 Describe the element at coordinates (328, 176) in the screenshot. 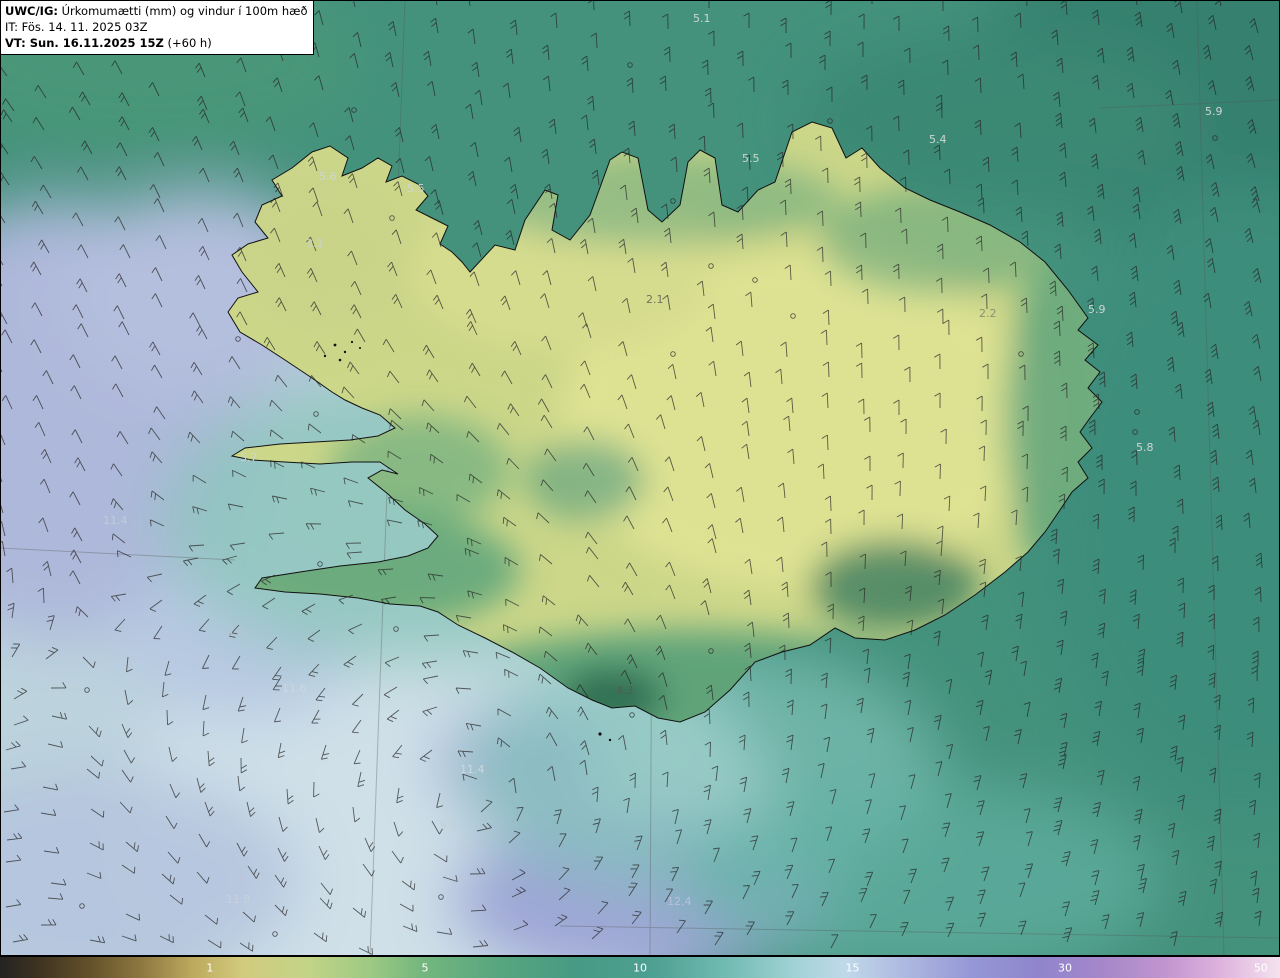

I see `value-label: 5.6` at that location.